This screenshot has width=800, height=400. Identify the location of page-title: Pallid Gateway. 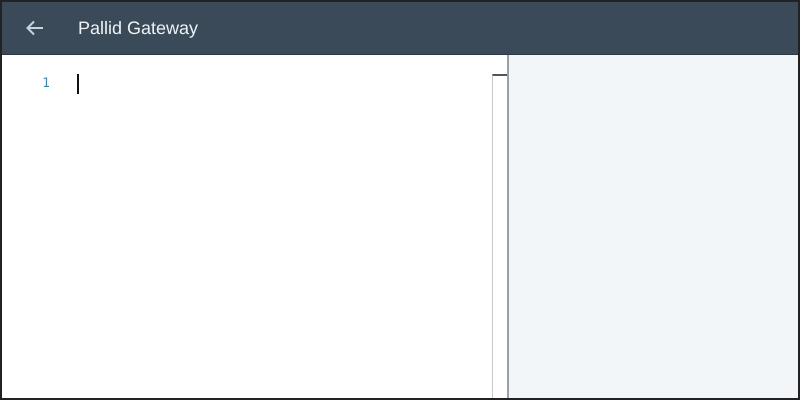
(138, 28).